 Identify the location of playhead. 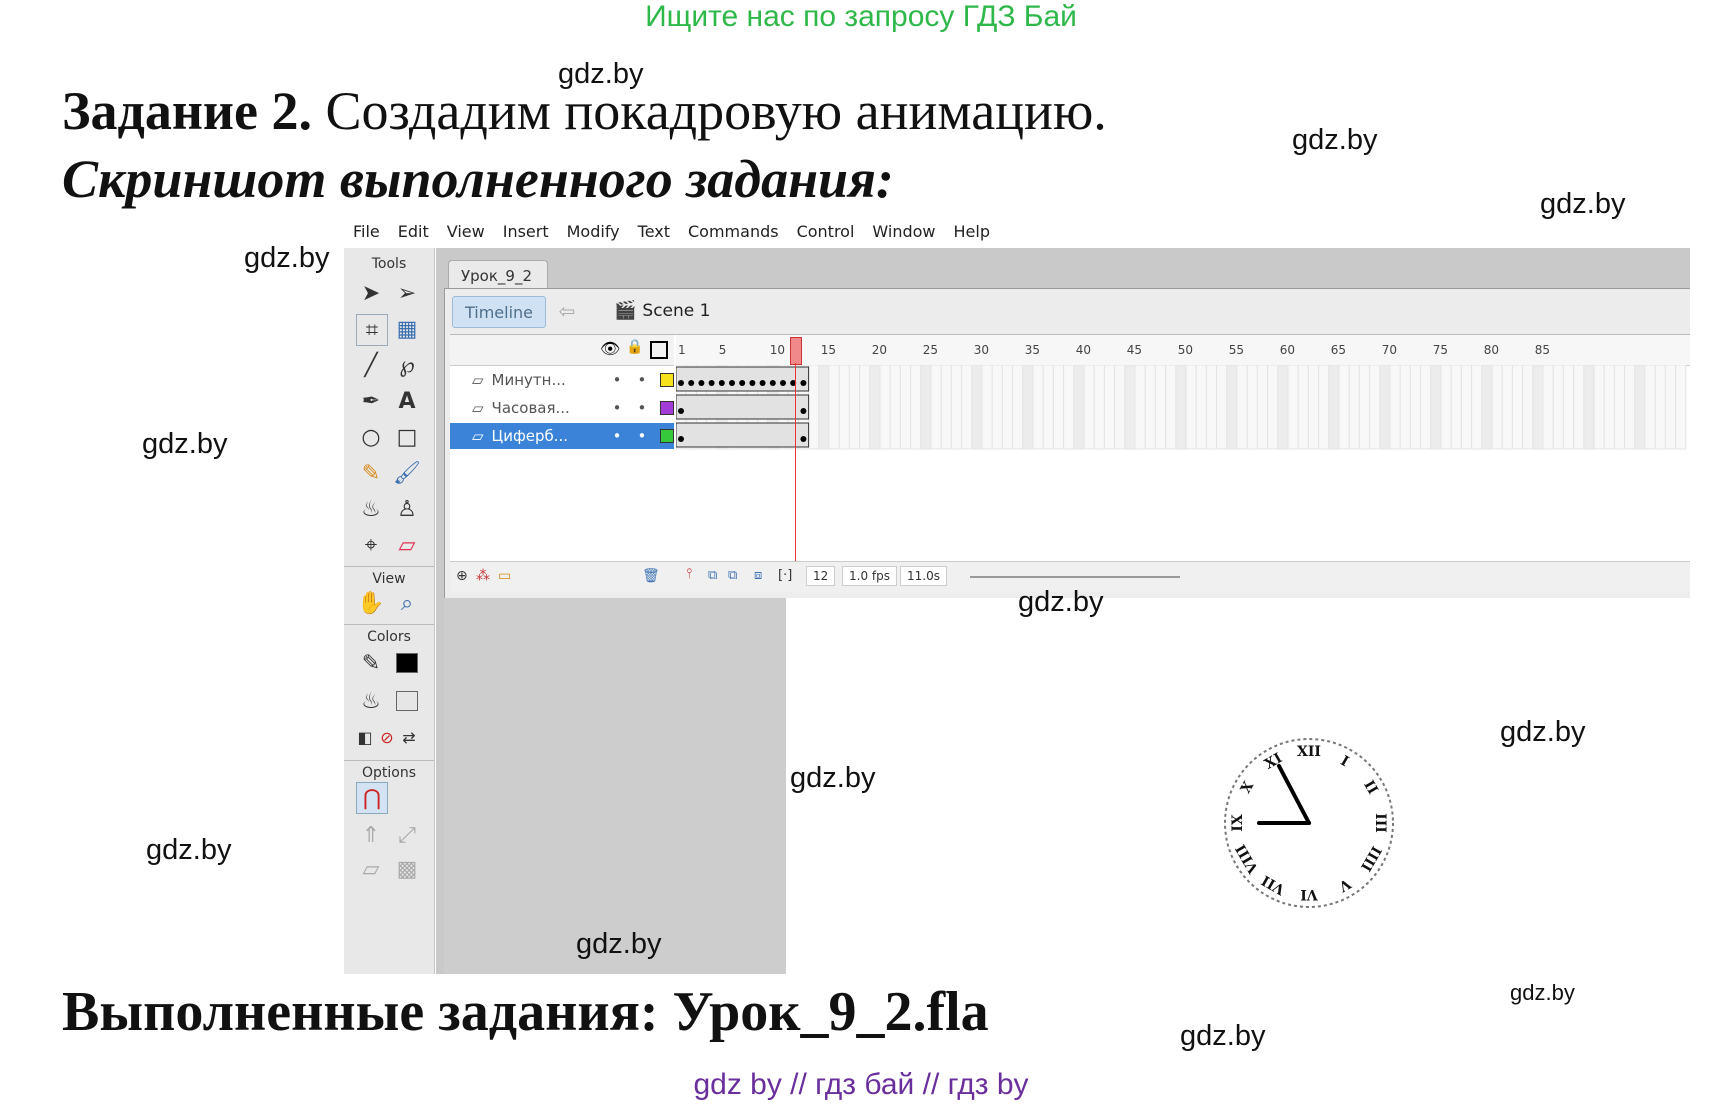
(796, 351).